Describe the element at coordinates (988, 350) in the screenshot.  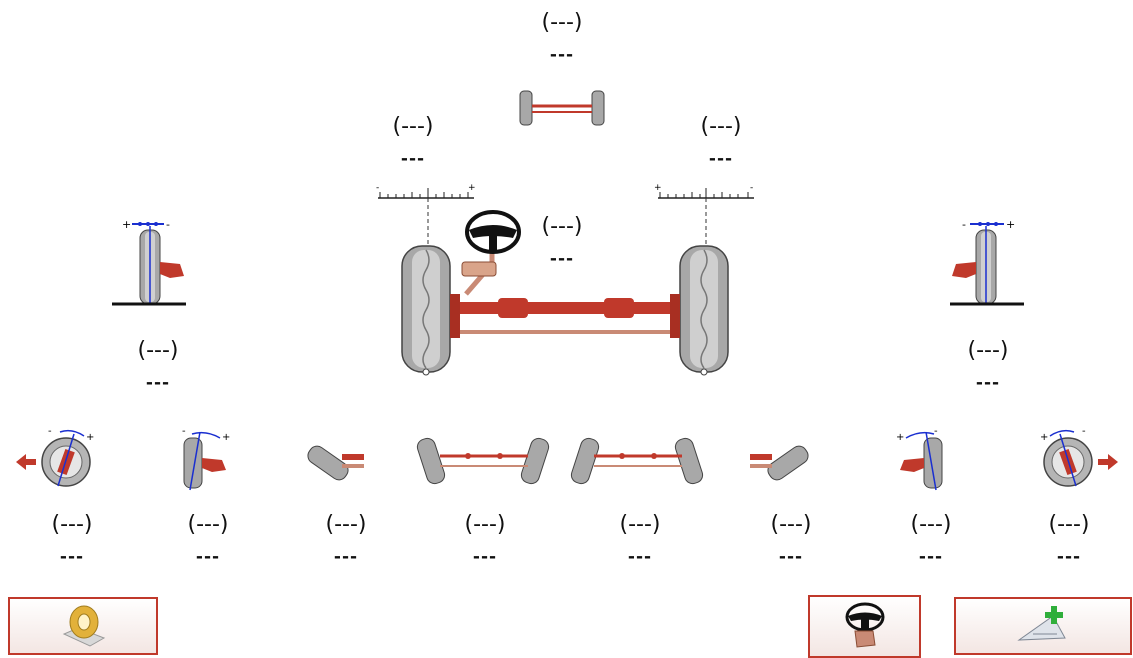
I see `right-camber-paren: (---)` at that location.